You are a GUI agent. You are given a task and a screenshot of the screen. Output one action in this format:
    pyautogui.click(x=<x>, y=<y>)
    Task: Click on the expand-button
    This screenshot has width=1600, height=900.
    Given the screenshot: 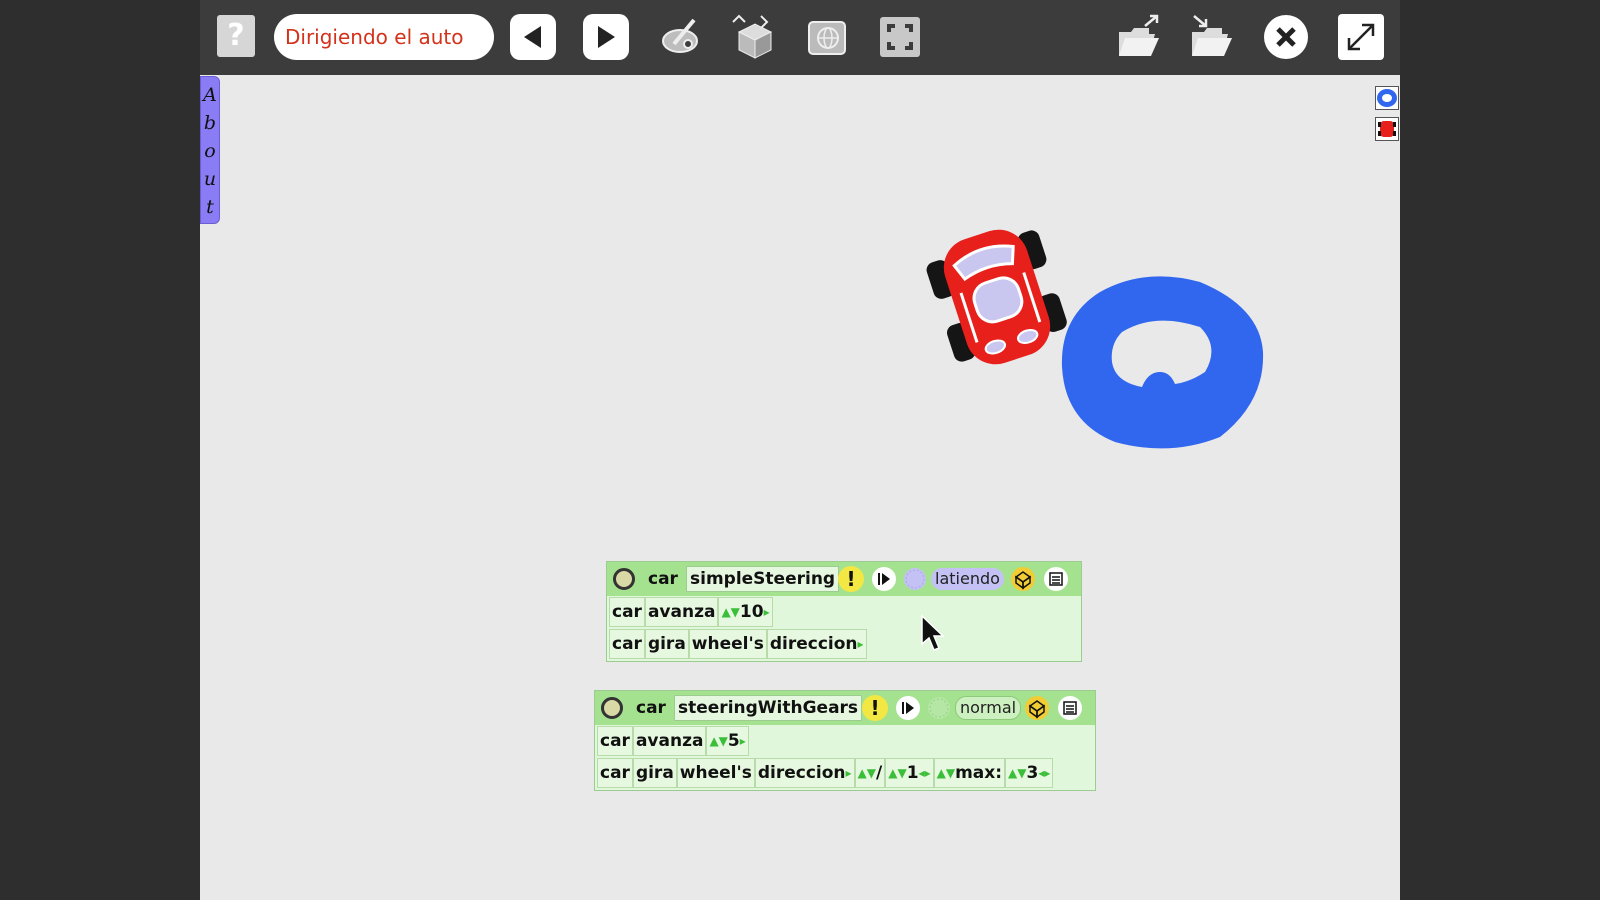 What is the action you would take?
    pyautogui.click(x=1361, y=37)
    